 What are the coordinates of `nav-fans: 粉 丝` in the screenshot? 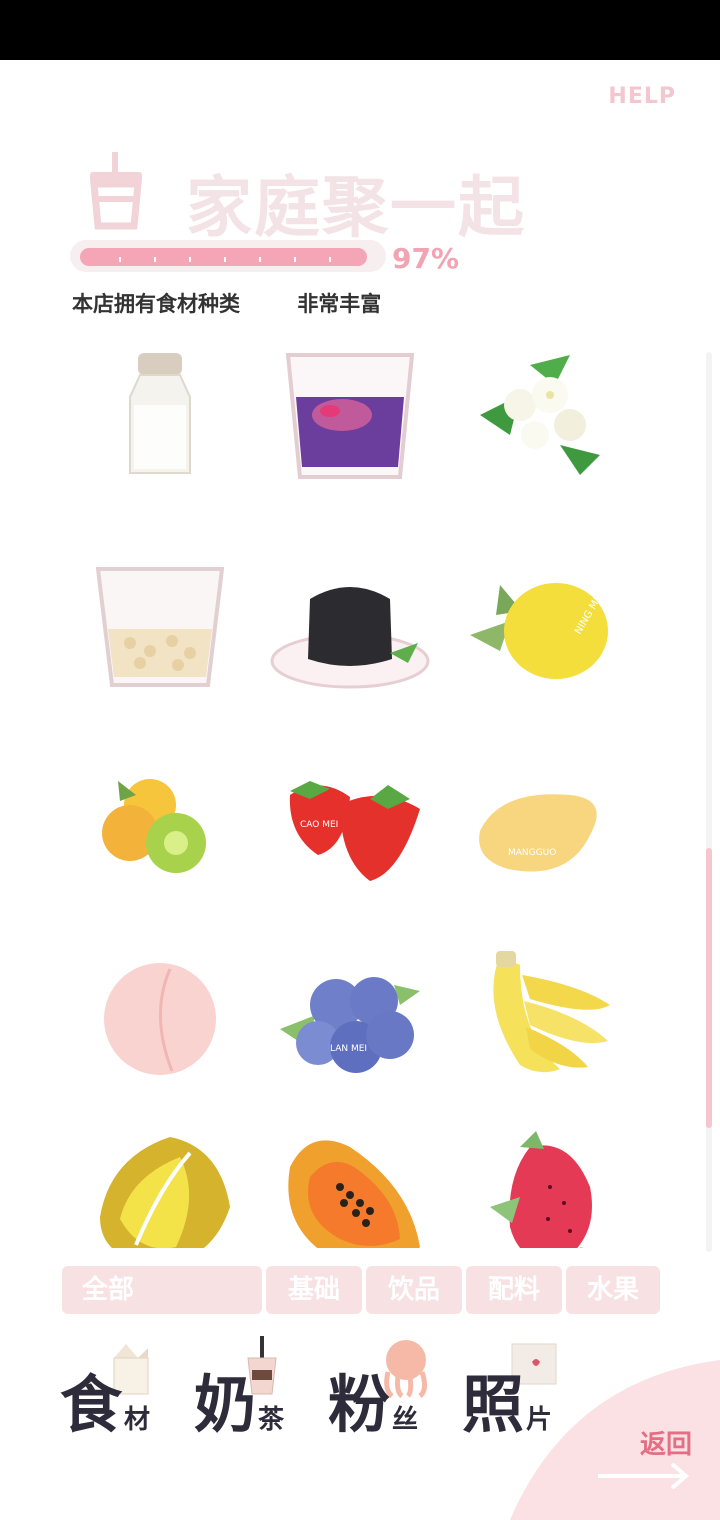 It's located at (388, 1391).